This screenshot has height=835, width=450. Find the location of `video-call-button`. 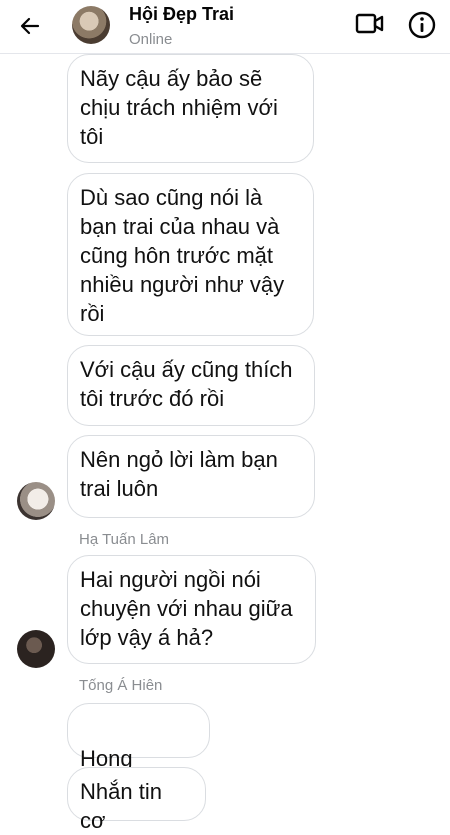

video-call-button is located at coordinates (370, 24).